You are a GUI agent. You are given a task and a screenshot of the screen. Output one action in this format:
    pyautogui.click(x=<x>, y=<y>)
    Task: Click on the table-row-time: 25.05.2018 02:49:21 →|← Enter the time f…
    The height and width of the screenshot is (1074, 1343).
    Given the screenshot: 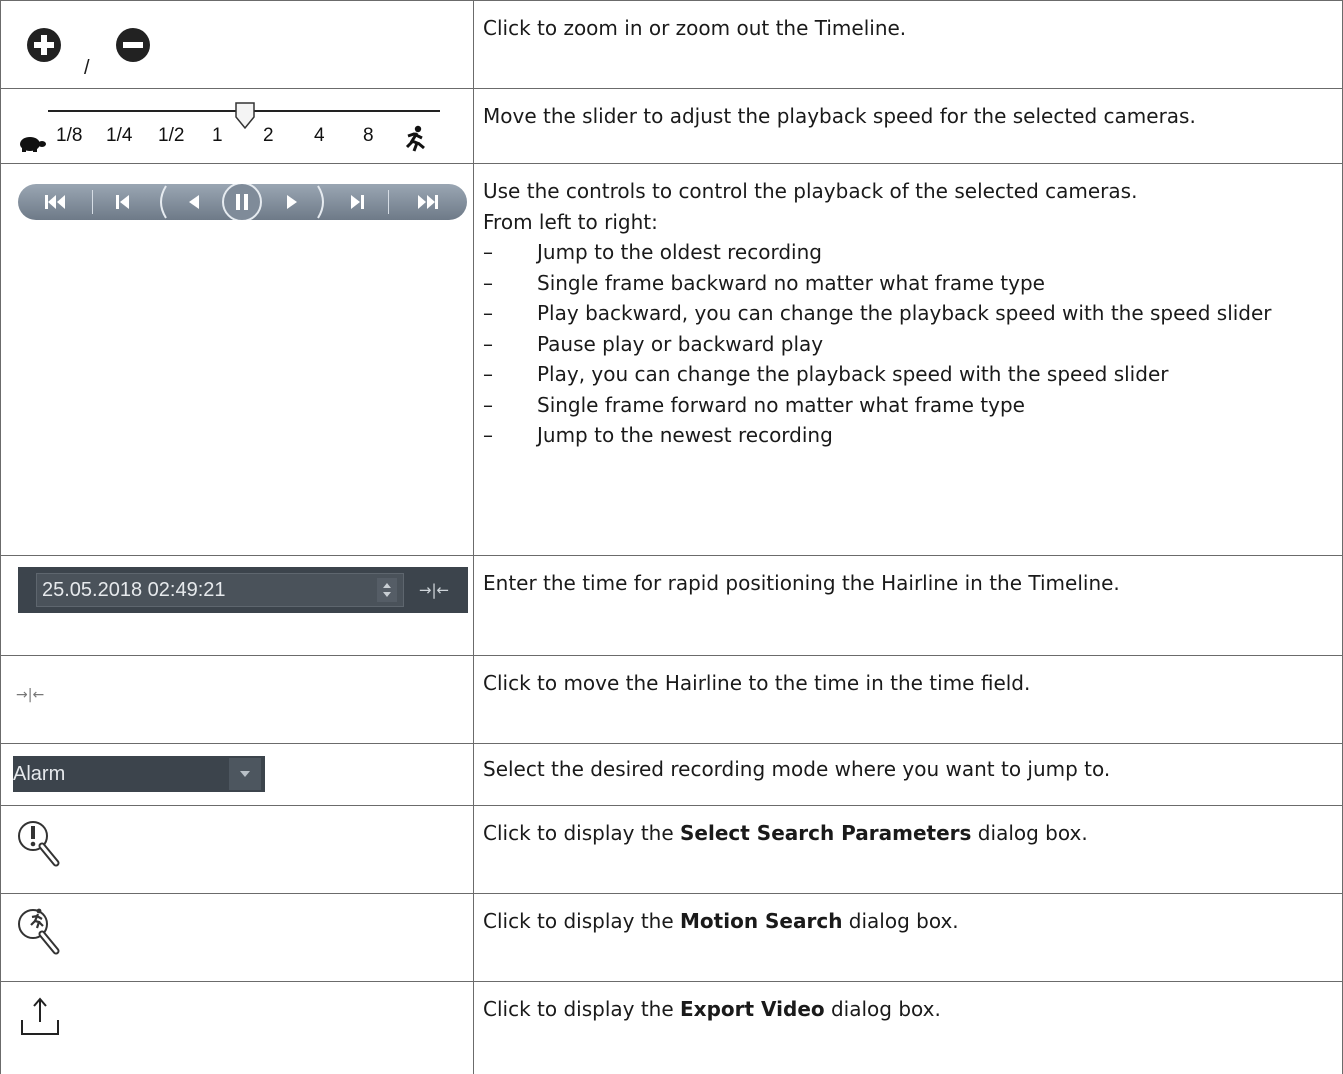 What is the action you would take?
    pyautogui.click(x=671, y=605)
    